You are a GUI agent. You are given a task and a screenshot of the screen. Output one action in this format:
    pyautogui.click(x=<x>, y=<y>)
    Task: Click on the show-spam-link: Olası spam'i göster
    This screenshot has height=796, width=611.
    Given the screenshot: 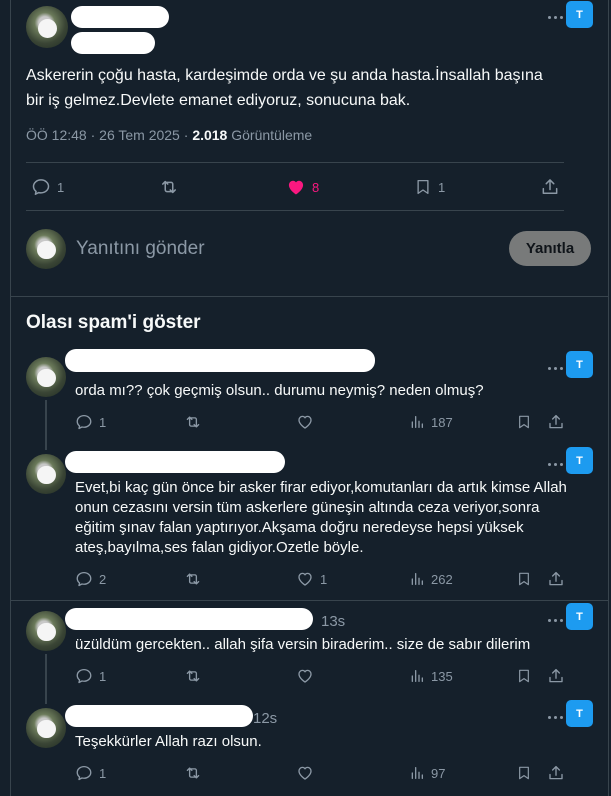 What is the action you would take?
    pyautogui.click(x=113, y=323)
    